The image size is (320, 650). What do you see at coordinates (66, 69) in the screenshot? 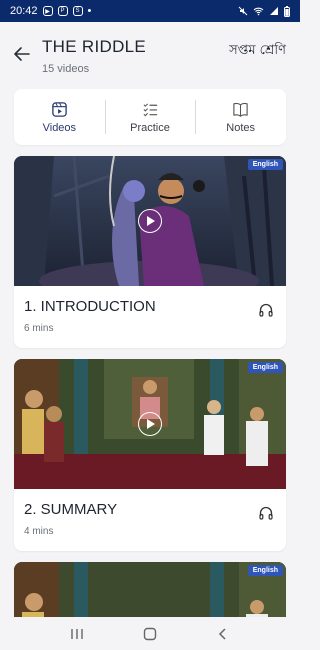
I see `video-count: 15 videos` at bounding box center [66, 69].